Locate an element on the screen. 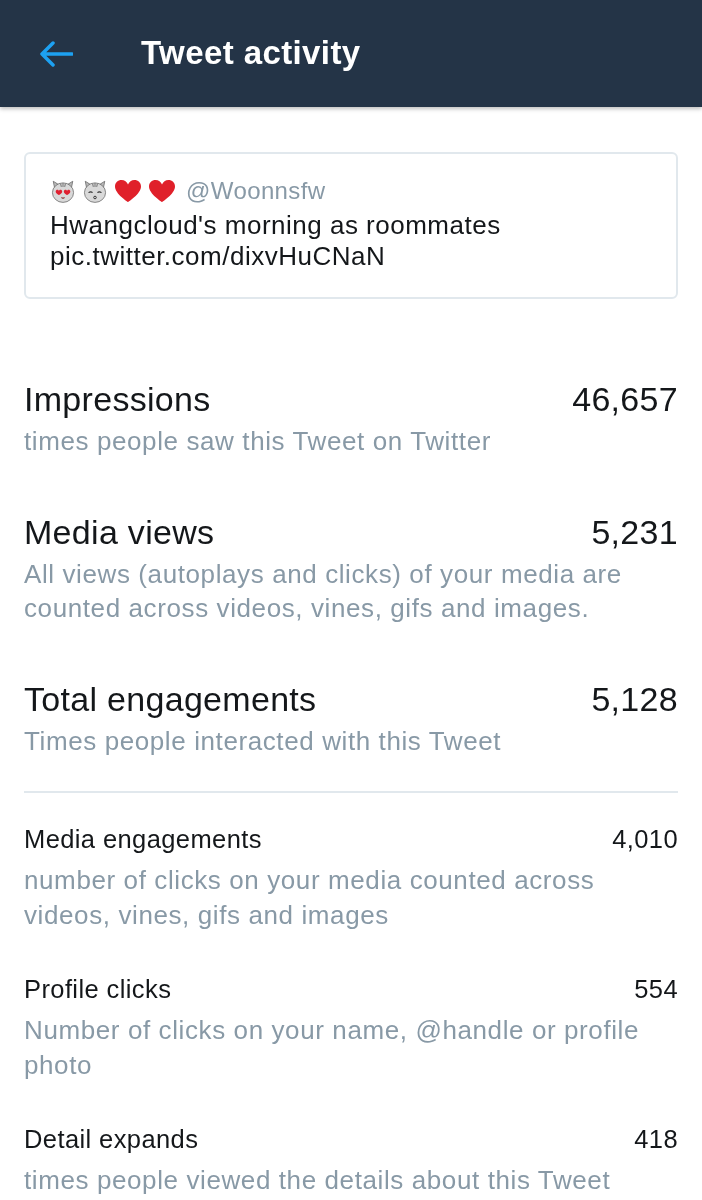 Image resolution: width=702 pixels, height=1200 pixels. back-arrow-icon is located at coordinates (56, 53).